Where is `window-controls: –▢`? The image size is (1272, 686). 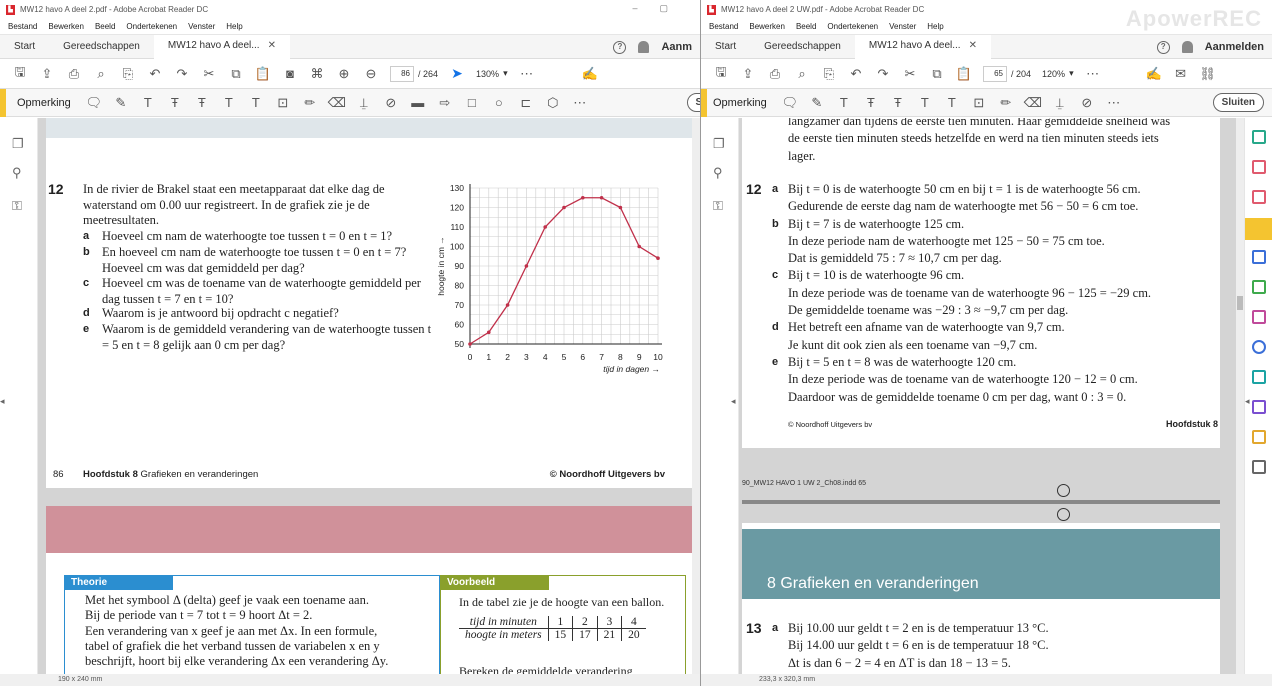 window-controls: –▢ is located at coordinates (661, 8).